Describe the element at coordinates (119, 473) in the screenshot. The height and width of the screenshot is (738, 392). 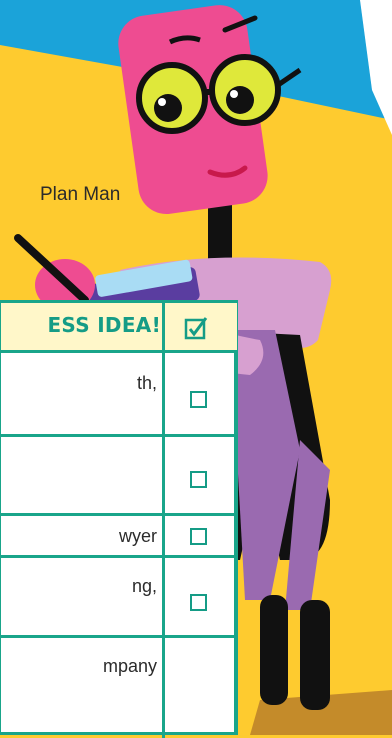
I see `checklist-row` at that location.